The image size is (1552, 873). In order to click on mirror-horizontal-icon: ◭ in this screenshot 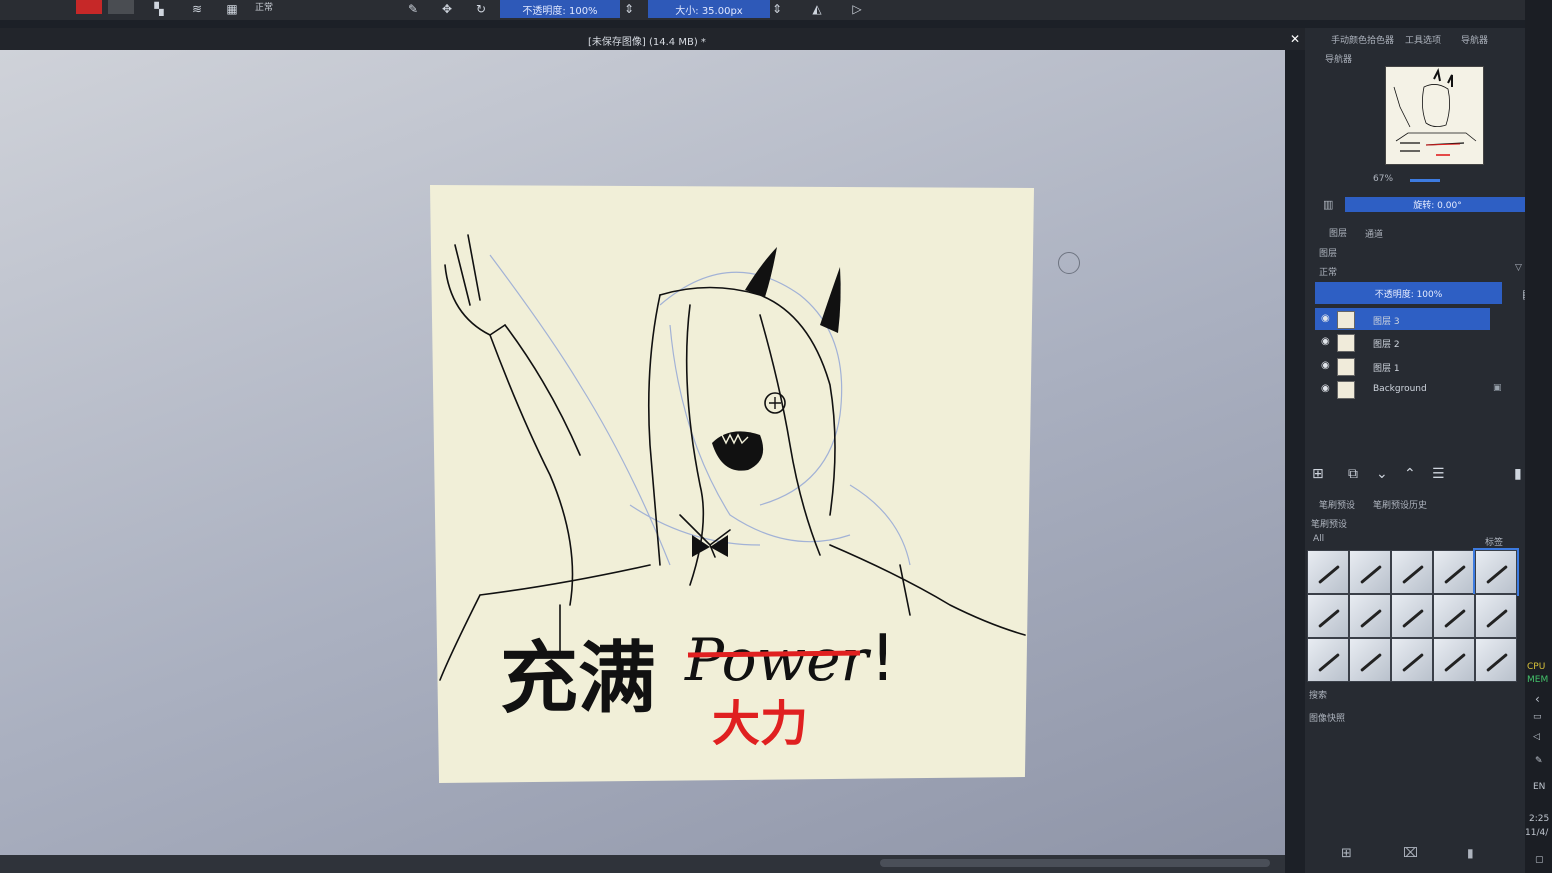, I will do `click(817, 9)`.